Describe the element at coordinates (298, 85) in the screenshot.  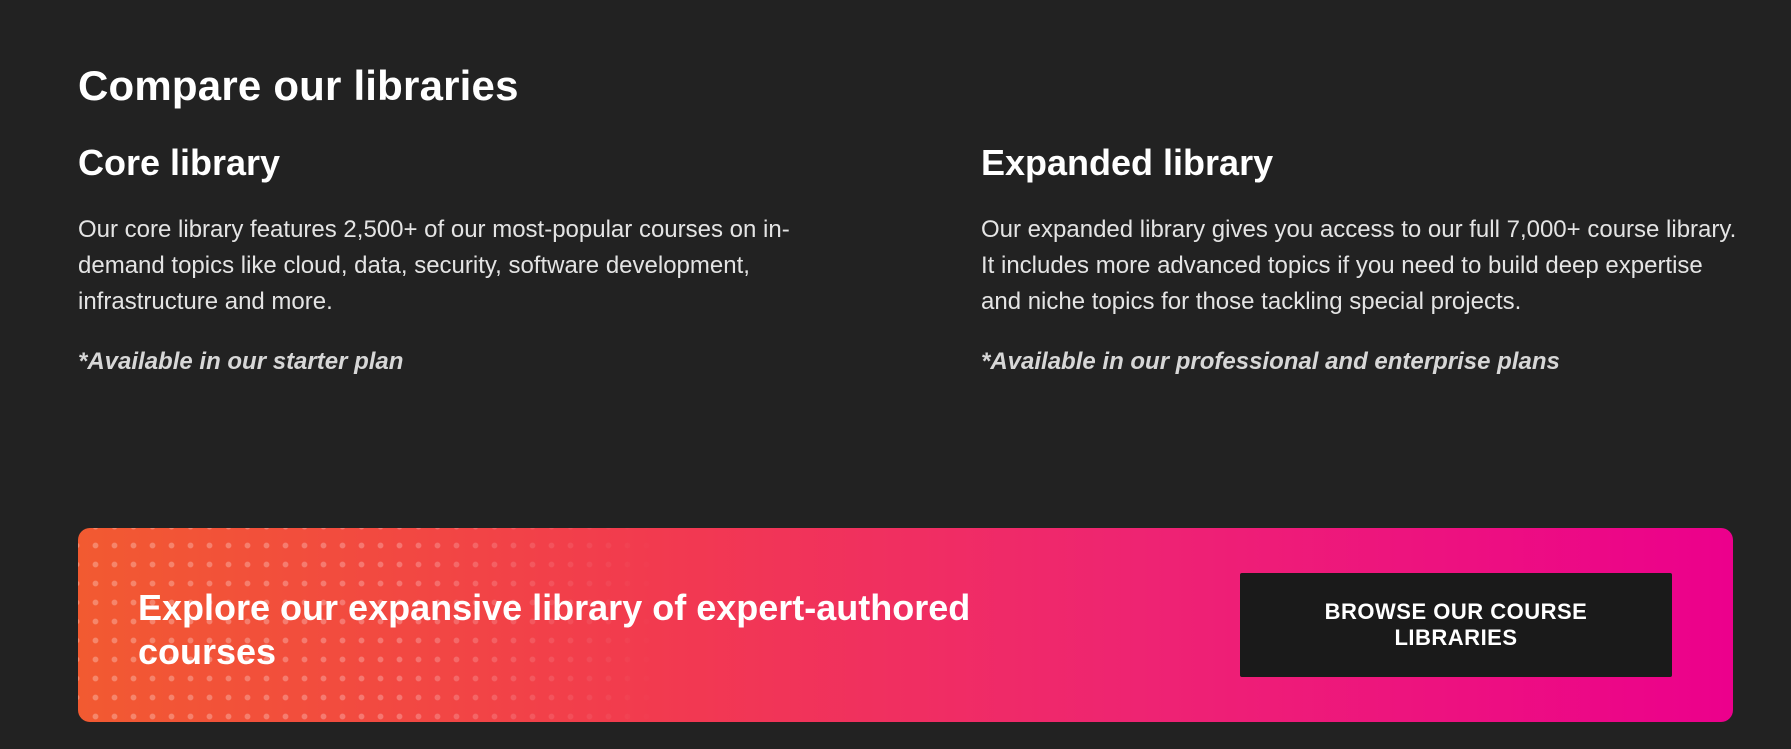
I see `page-title: Compare our libraries` at that location.